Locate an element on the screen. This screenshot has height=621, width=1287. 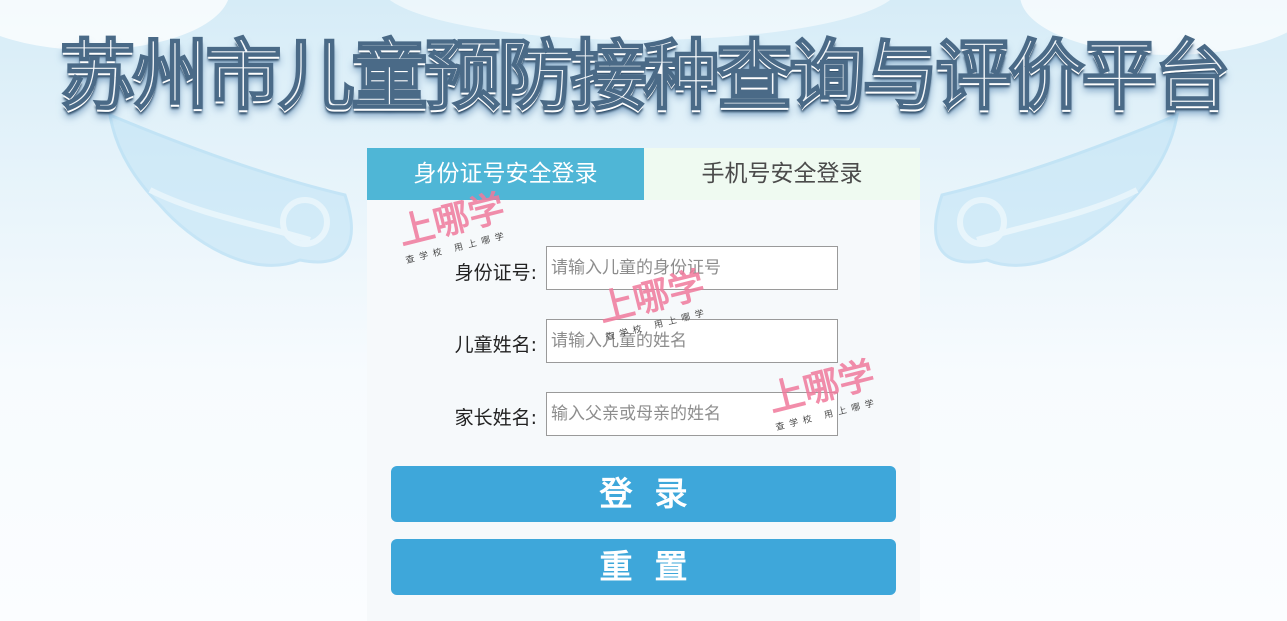
child-name-input is located at coordinates (692, 341).